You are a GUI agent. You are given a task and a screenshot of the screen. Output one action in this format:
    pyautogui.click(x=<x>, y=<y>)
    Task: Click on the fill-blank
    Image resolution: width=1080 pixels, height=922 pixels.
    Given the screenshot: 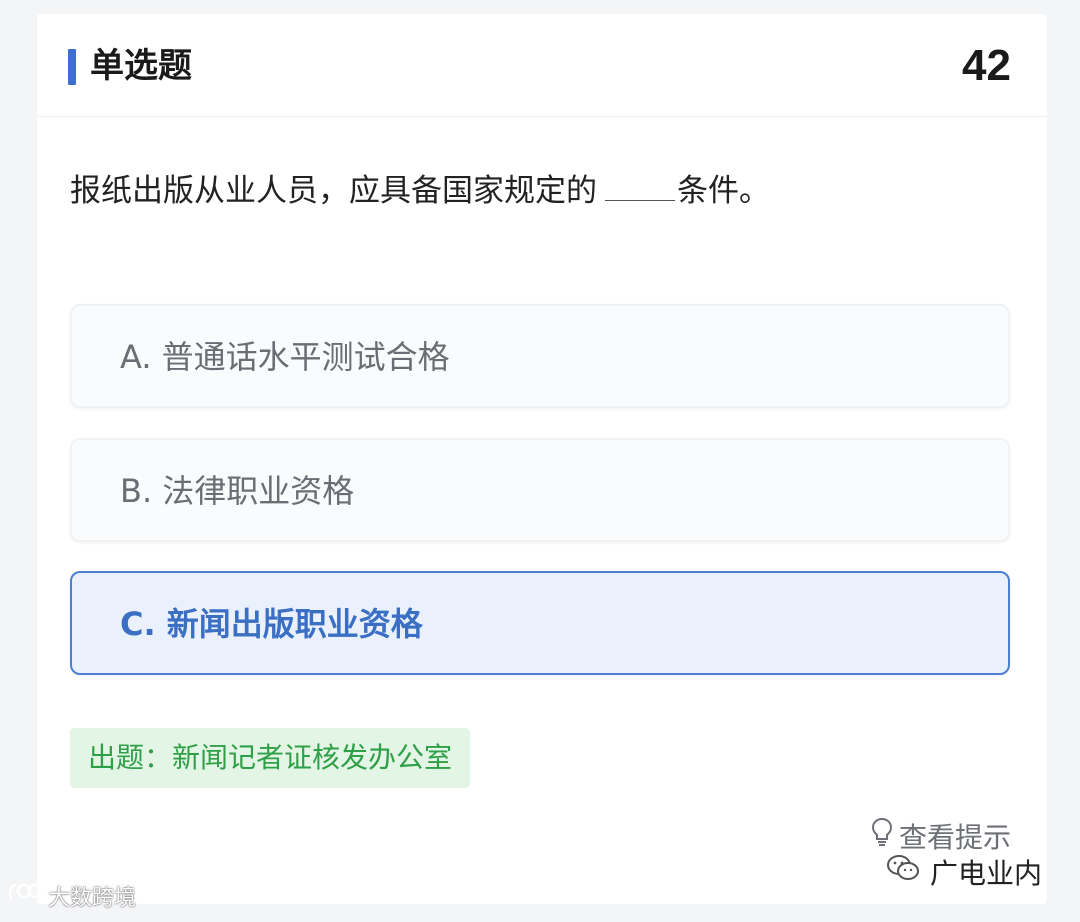 What is the action you would take?
    pyautogui.click(x=640, y=186)
    